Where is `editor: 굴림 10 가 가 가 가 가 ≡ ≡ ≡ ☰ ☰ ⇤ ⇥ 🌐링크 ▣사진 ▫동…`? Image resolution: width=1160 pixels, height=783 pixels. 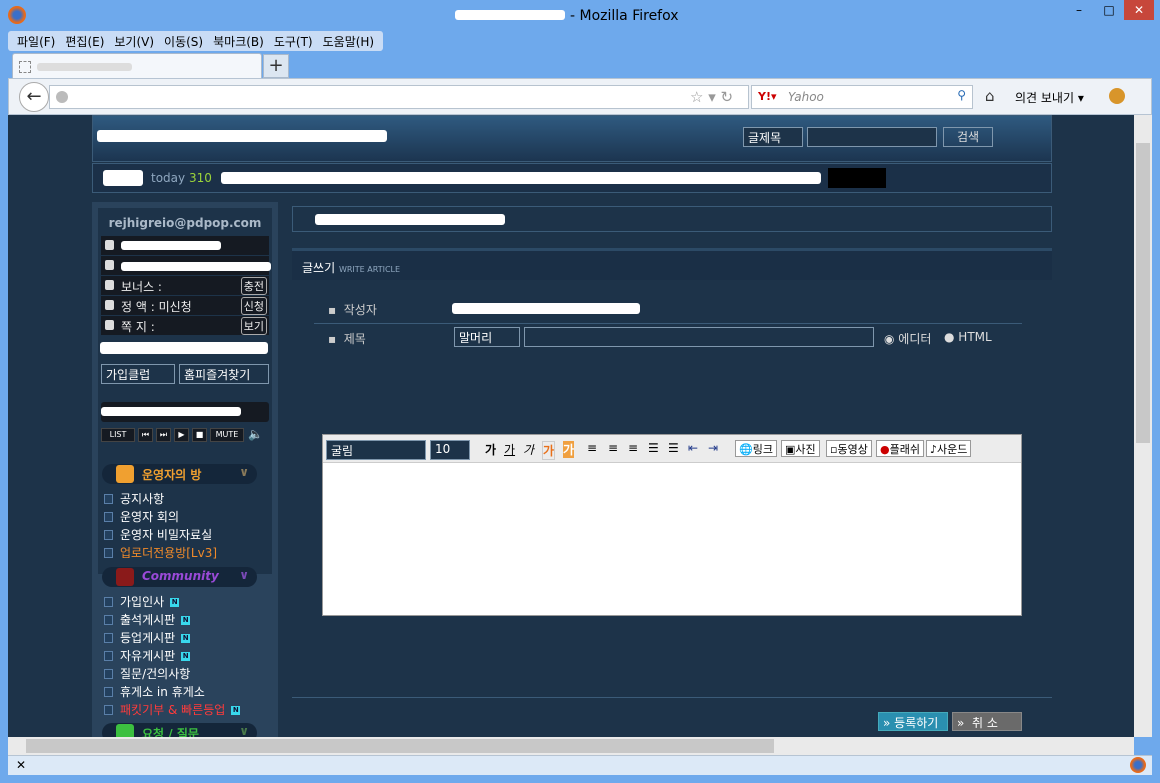 editor: 굴림 10 가 가 가 가 가 ≡ ≡ ≡ ☰ ☰ ⇤ ⇥ 🌐링크 ▣사진 ▫동… is located at coordinates (672, 525).